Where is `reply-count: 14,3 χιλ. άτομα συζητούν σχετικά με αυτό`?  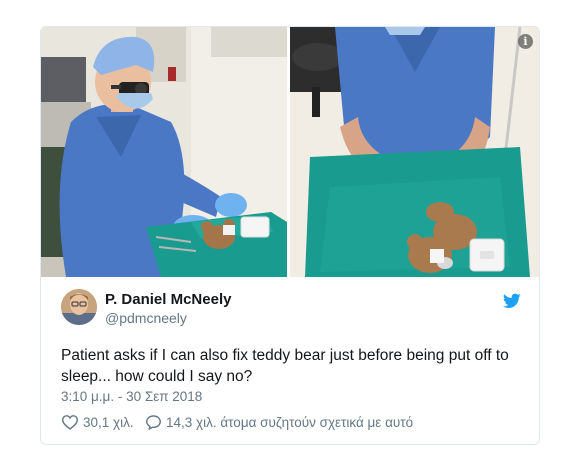
reply-count: 14,3 χιλ. άτομα συζητούν σχετικά με αυτό is located at coordinates (290, 422).